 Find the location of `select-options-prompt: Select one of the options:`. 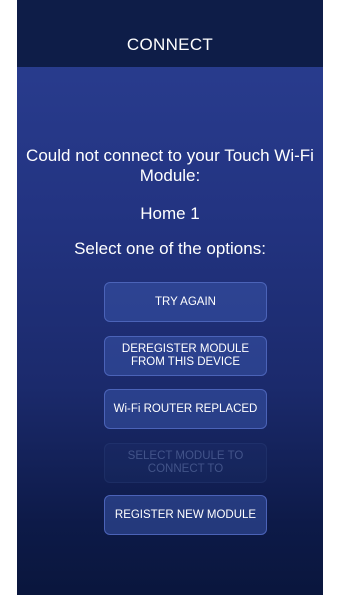

select-options-prompt: Select one of the options: is located at coordinates (170, 248).